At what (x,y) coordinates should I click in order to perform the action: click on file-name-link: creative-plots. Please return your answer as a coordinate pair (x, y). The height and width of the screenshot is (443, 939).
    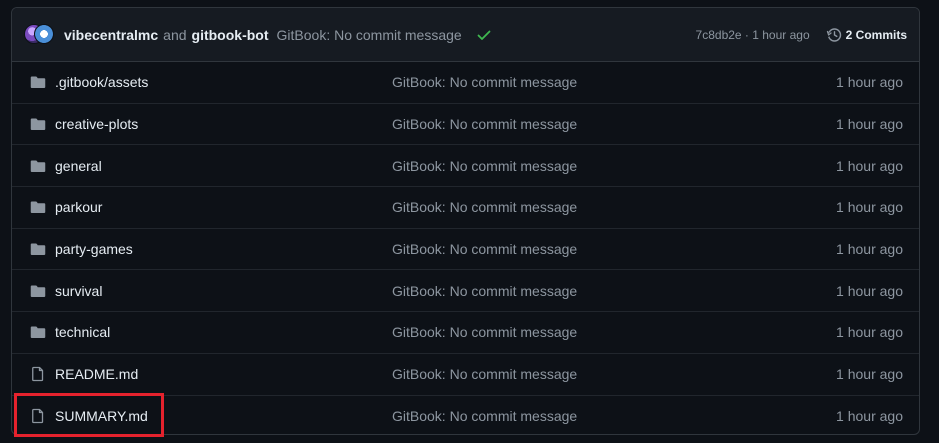
    Looking at the image, I should click on (96, 124).